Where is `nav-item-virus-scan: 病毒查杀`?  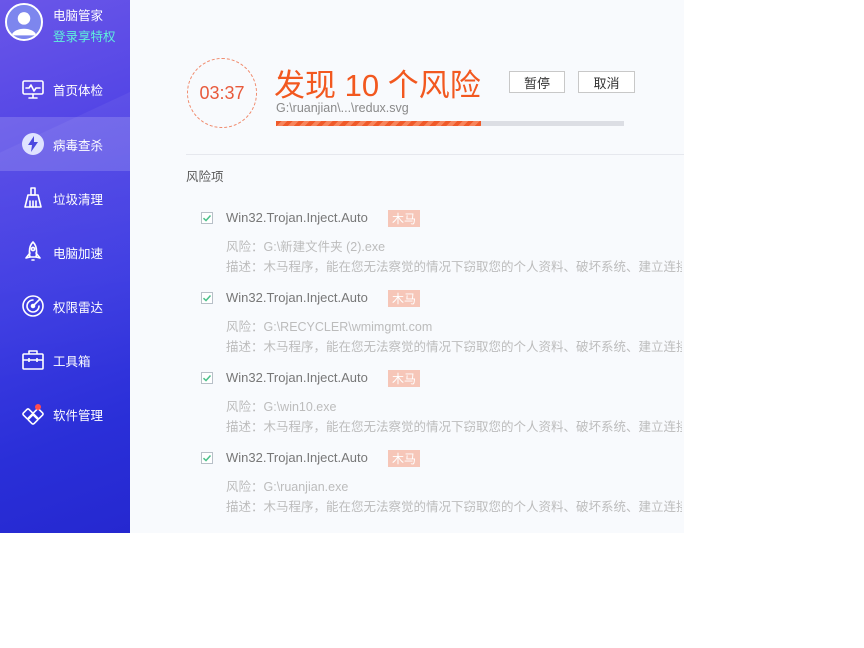 nav-item-virus-scan: 病毒查杀 is located at coordinates (65, 144).